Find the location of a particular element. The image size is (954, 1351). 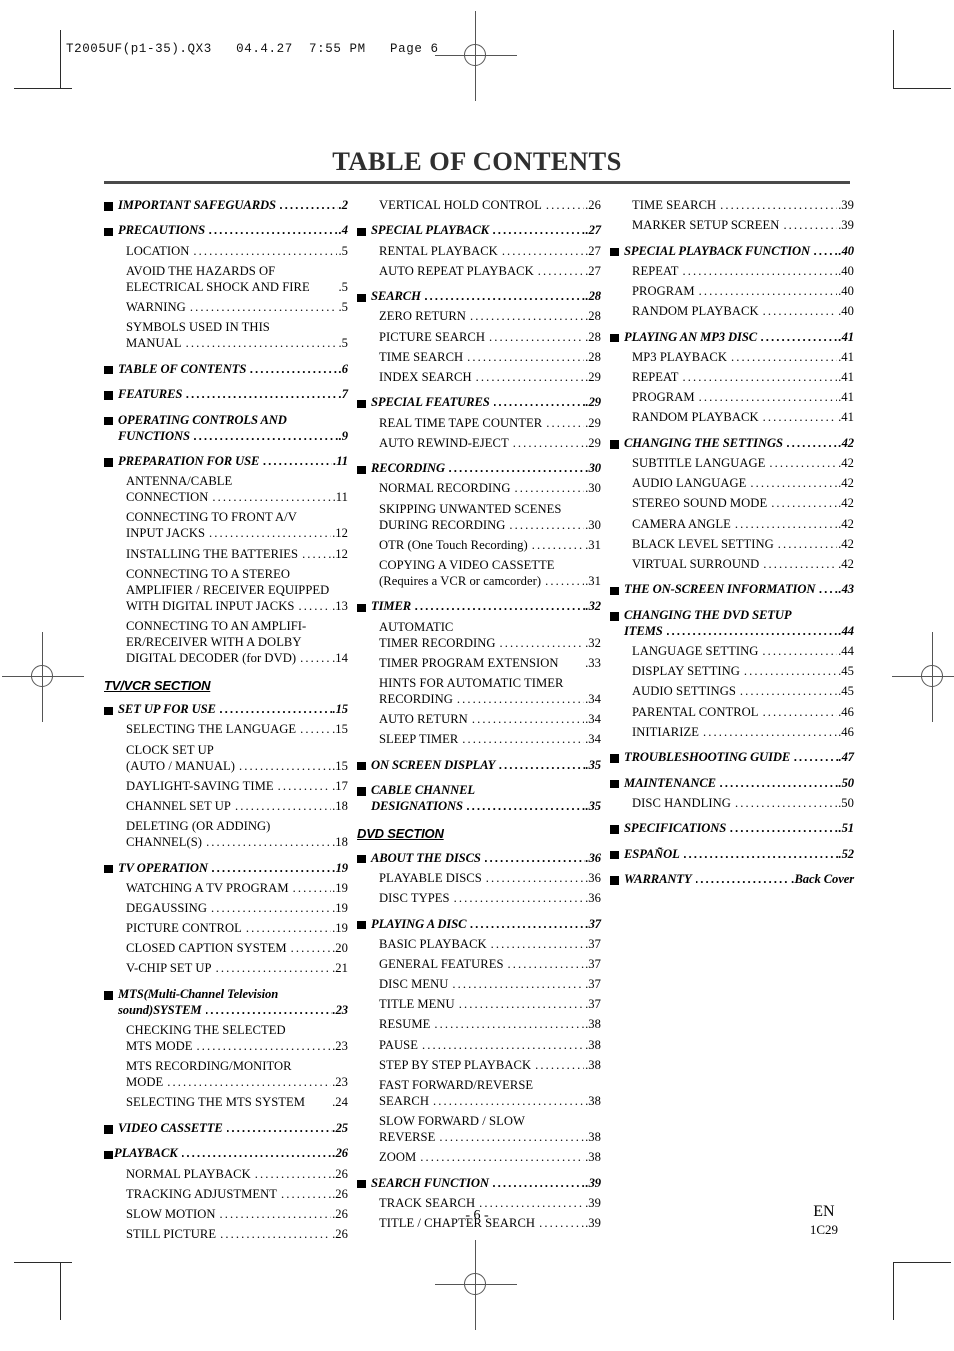

toc-entry-audio-settings: AUDIO SETTINGS .45 is located at coordinates (732, 692).